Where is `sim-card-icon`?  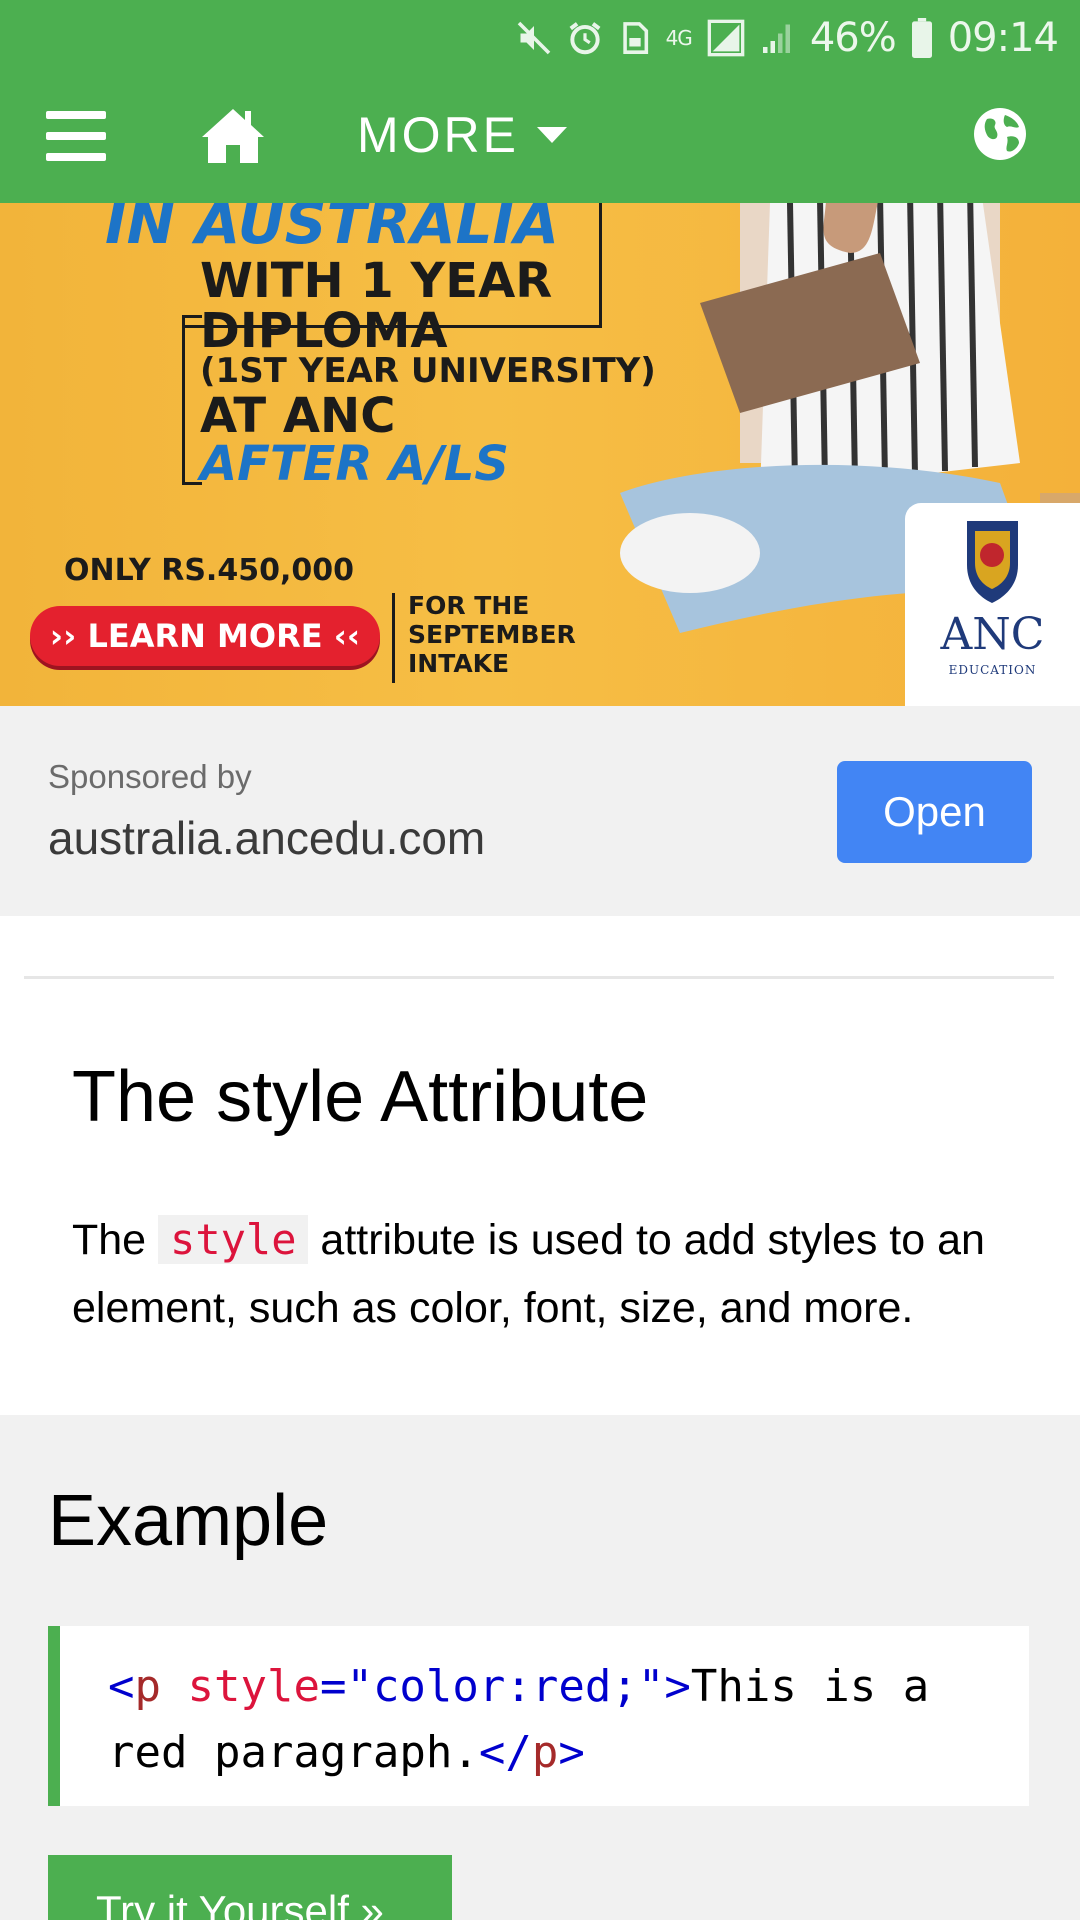 sim-card-icon is located at coordinates (635, 38).